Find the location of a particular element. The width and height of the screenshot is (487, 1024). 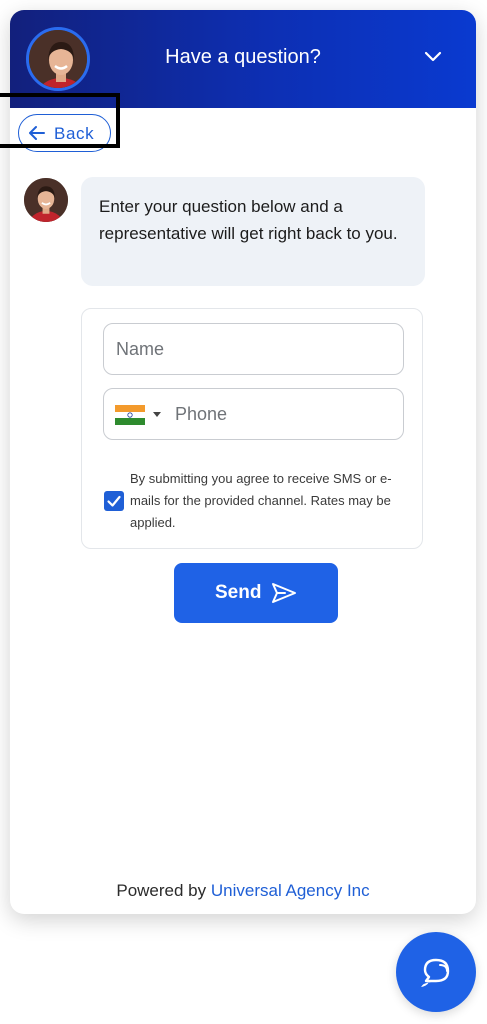

chat-launcher-button is located at coordinates (436, 972).